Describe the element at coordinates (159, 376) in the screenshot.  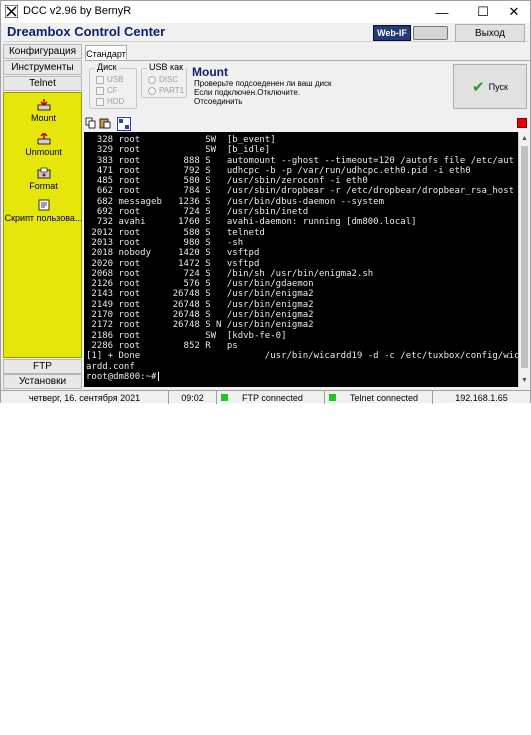
I see `terminal-cursor` at that location.